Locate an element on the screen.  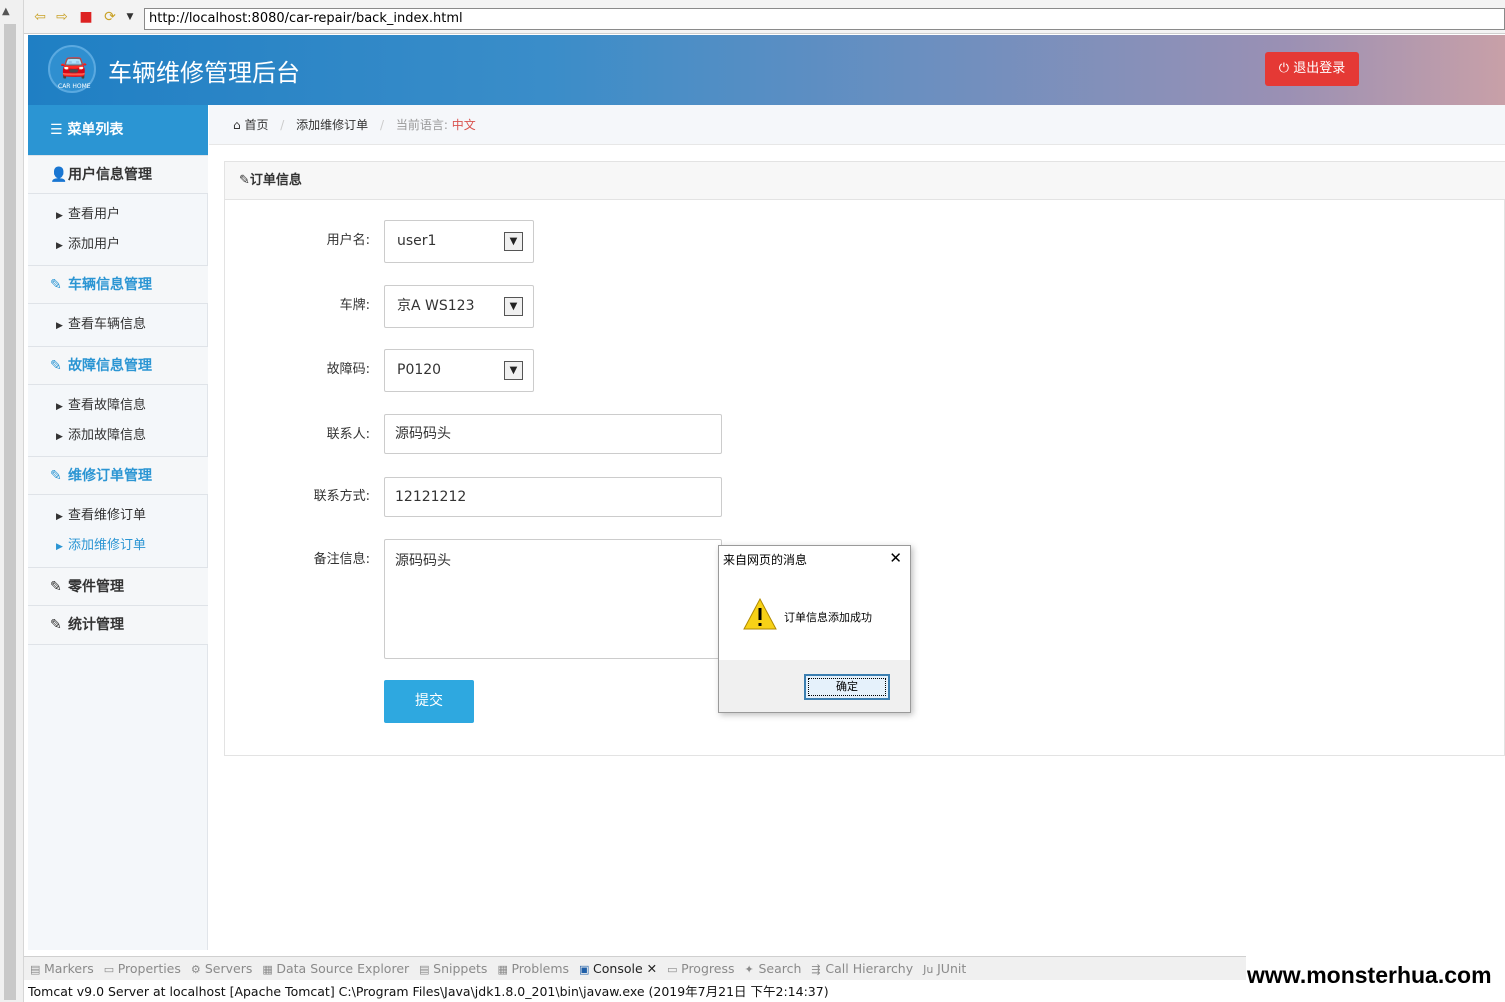
tab-progress: ▭ Progress is located at coordinates (700, 969).